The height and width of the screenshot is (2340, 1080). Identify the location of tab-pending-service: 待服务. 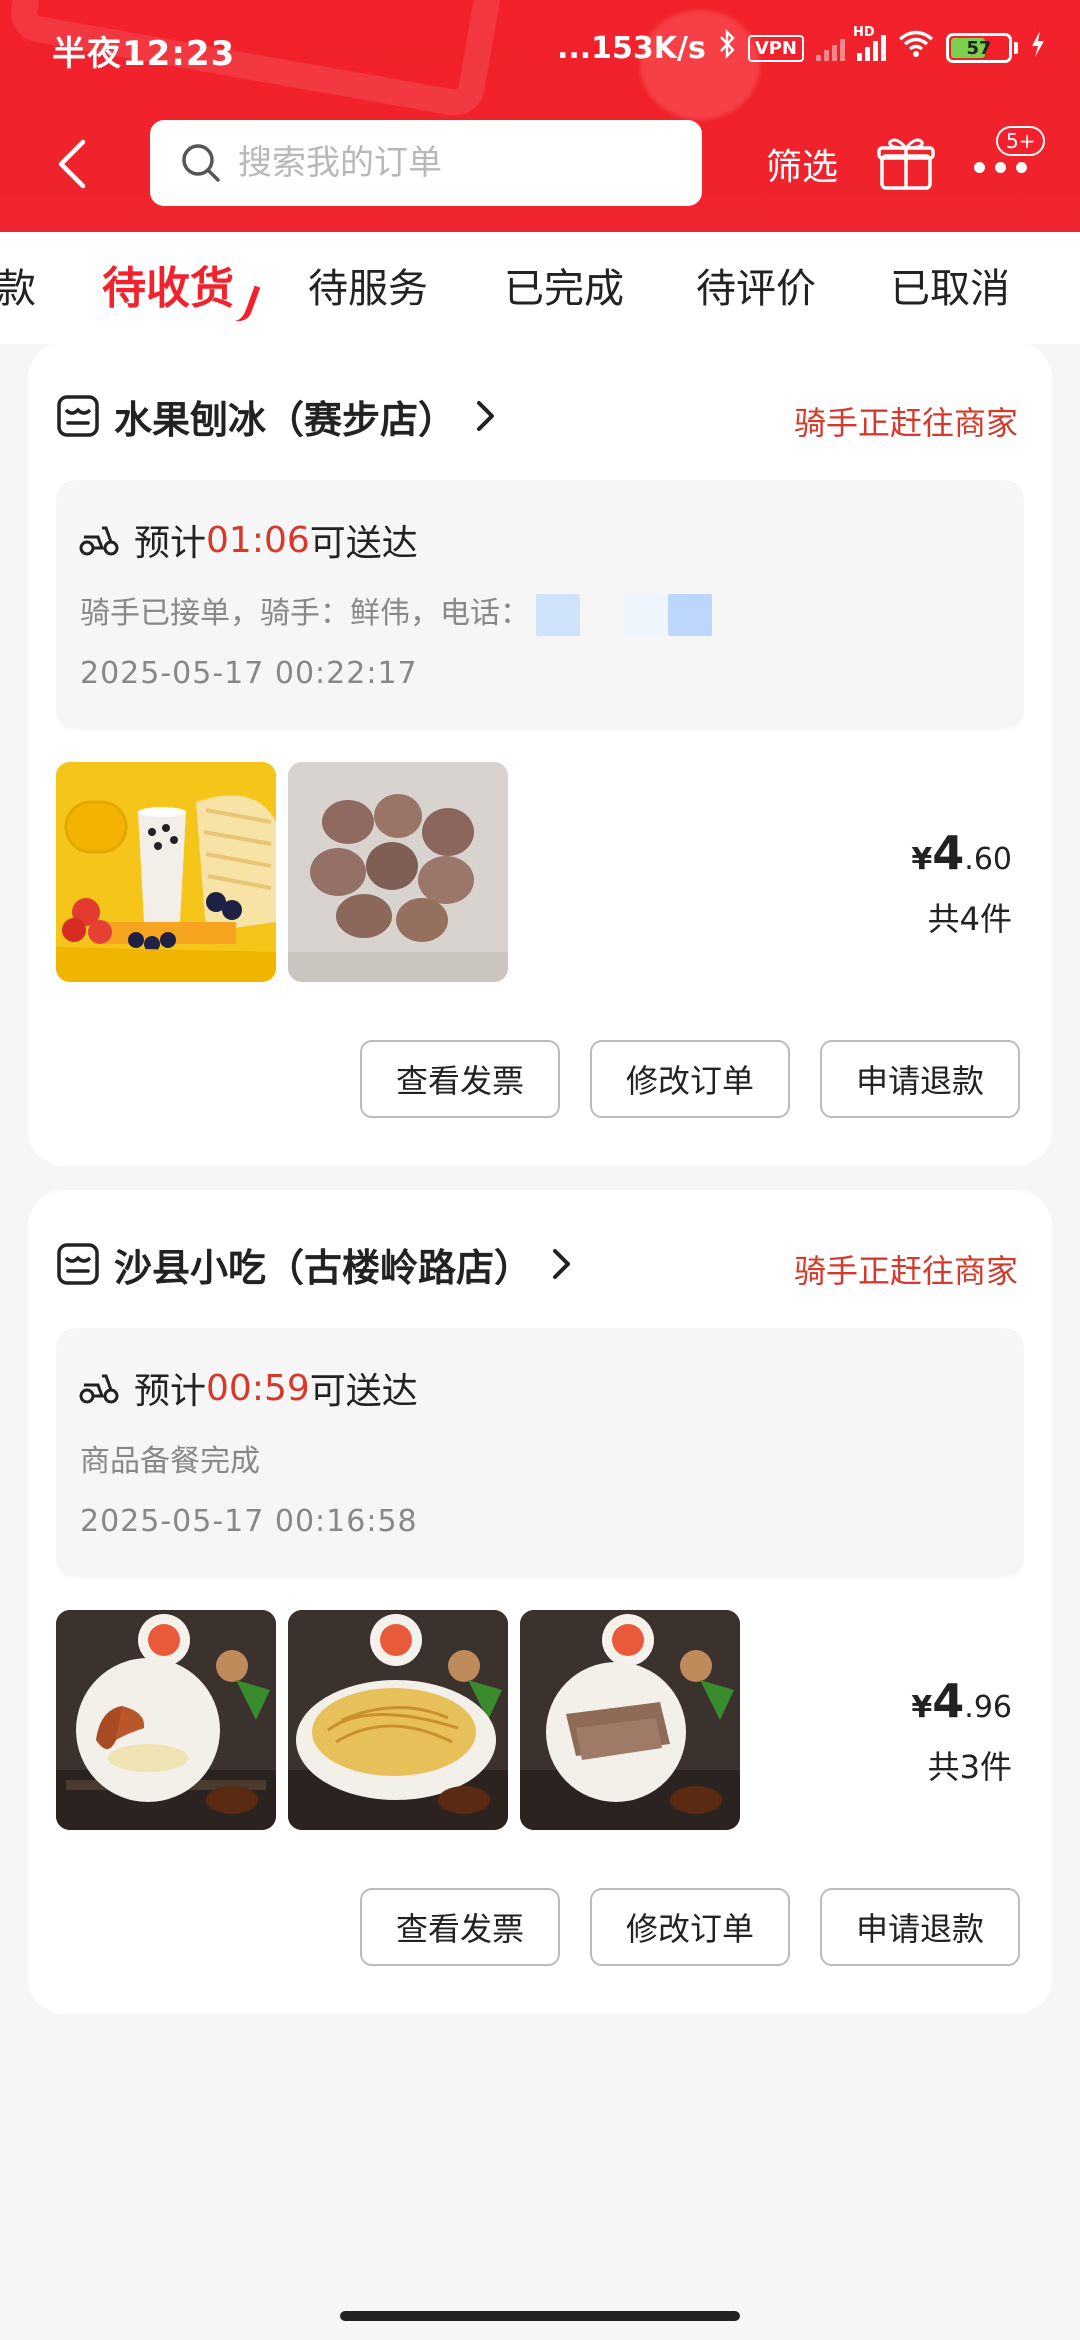
(368, 285).